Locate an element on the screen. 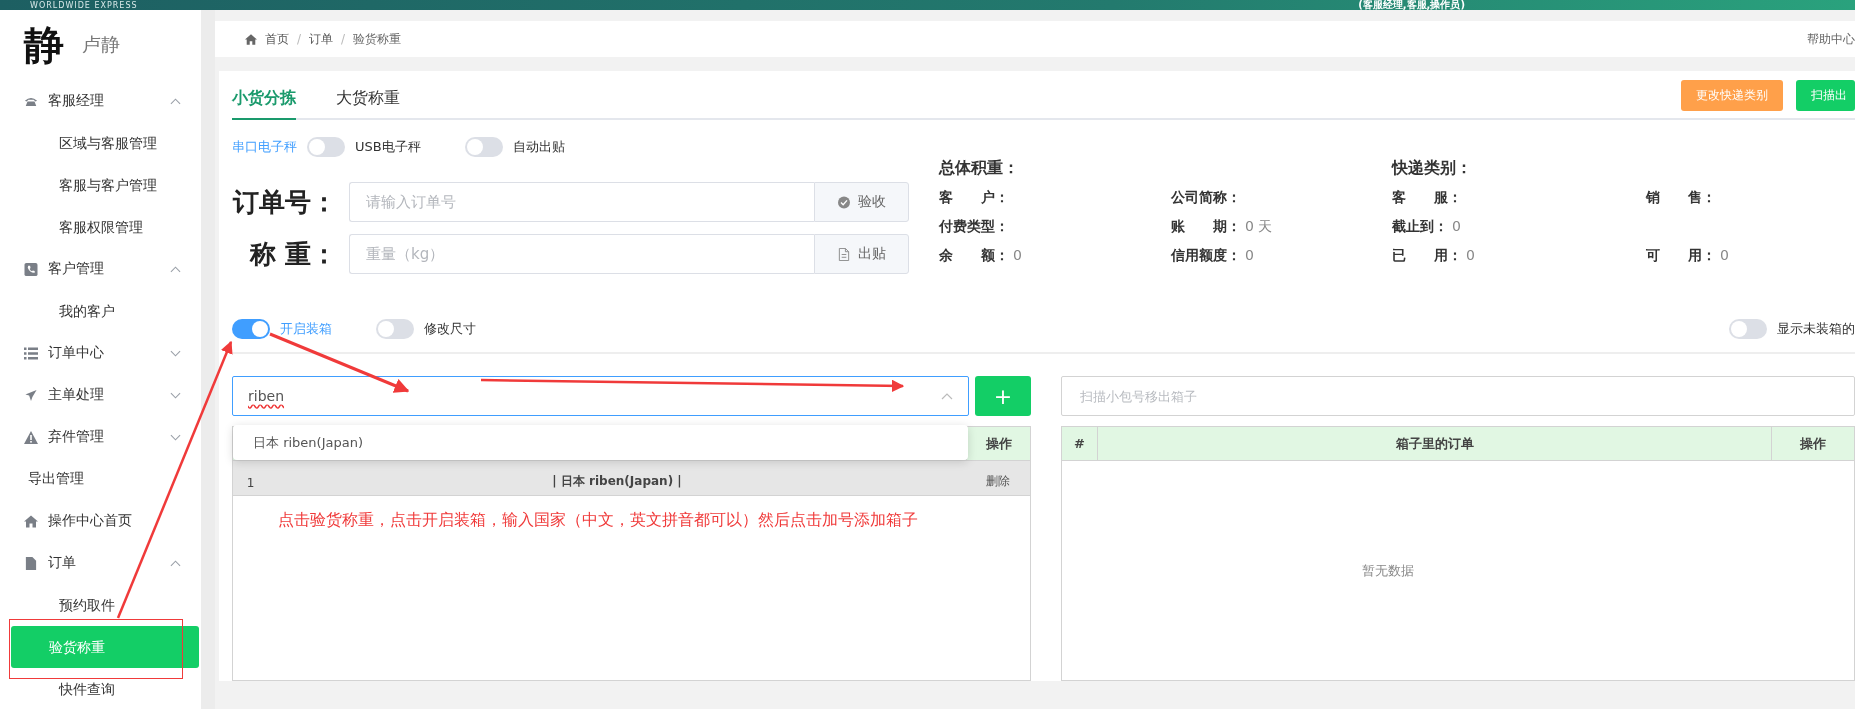 The image size is (1855, 709). info-label: 信用额度： is located at coordinates (1206, 255).